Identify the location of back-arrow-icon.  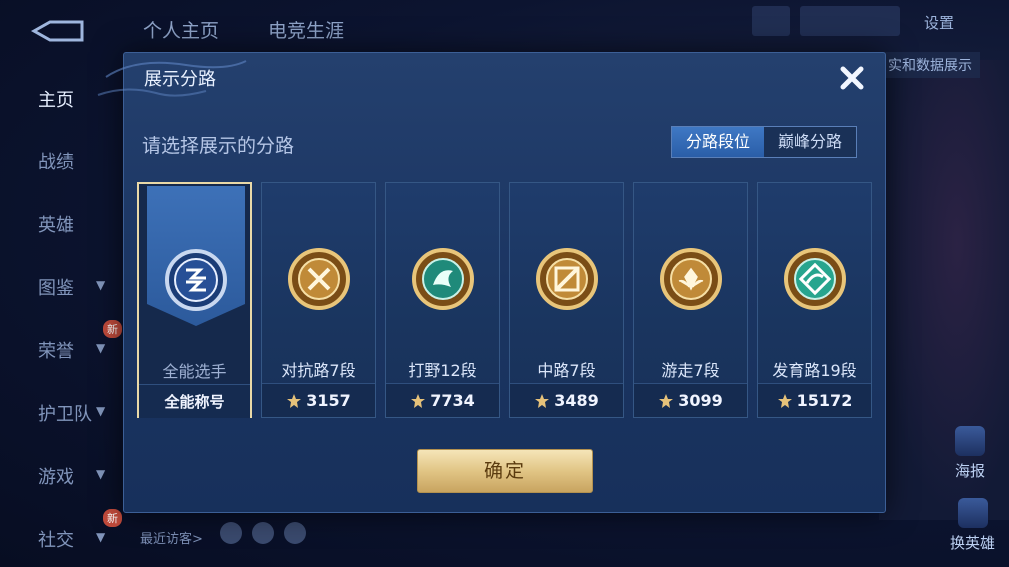
(58, 31).